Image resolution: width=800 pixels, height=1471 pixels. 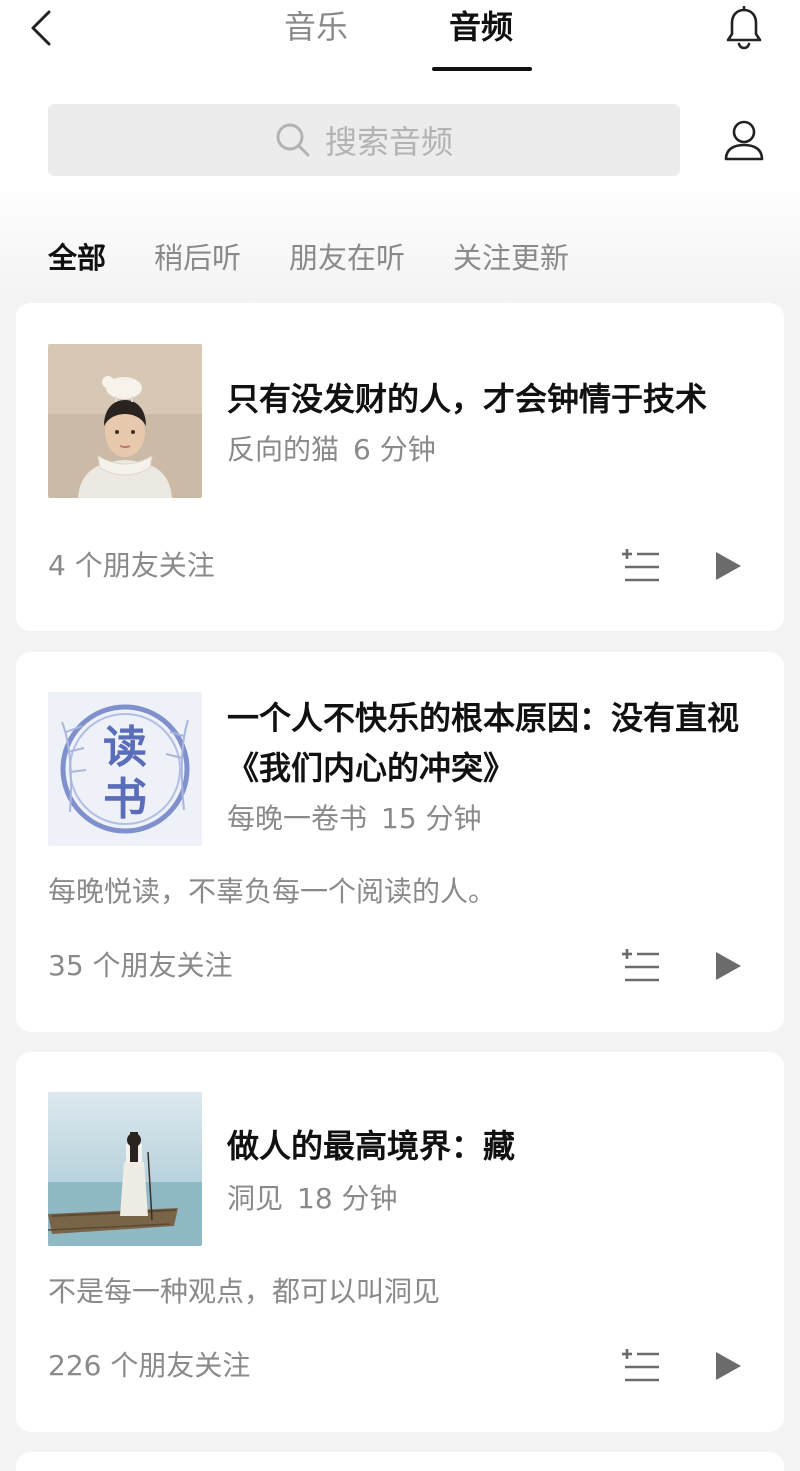 I want to click on cover-text-book: 书, so click(x=125, y=799).